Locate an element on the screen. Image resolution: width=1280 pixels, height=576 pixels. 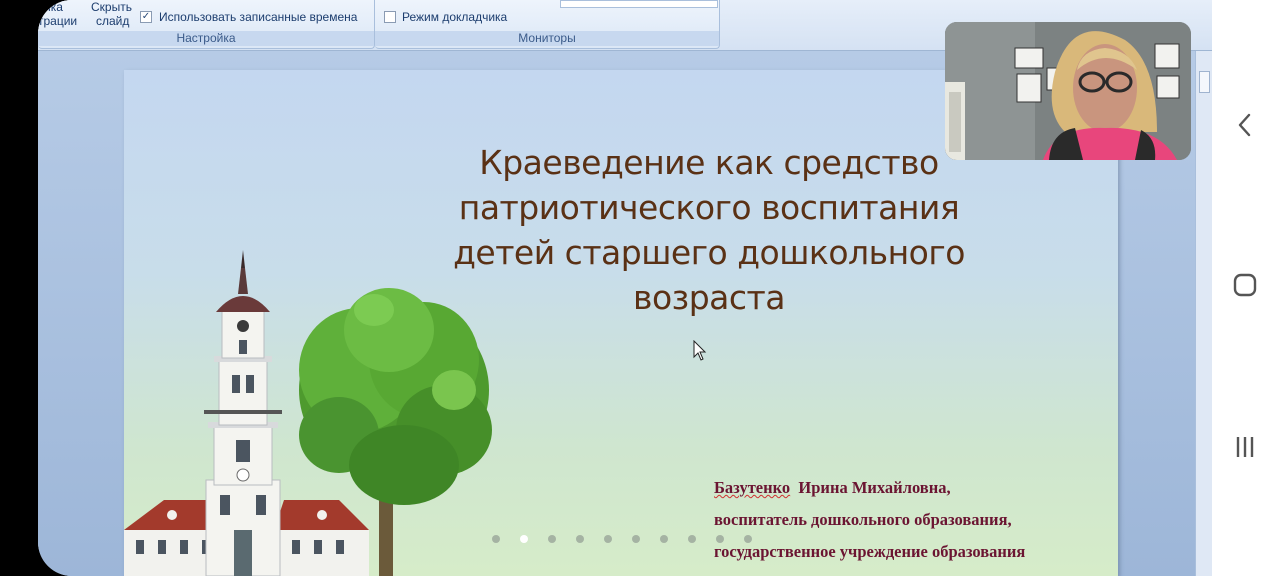
author-organization: государственное учреждение образования is located at coordinates (870, 551).